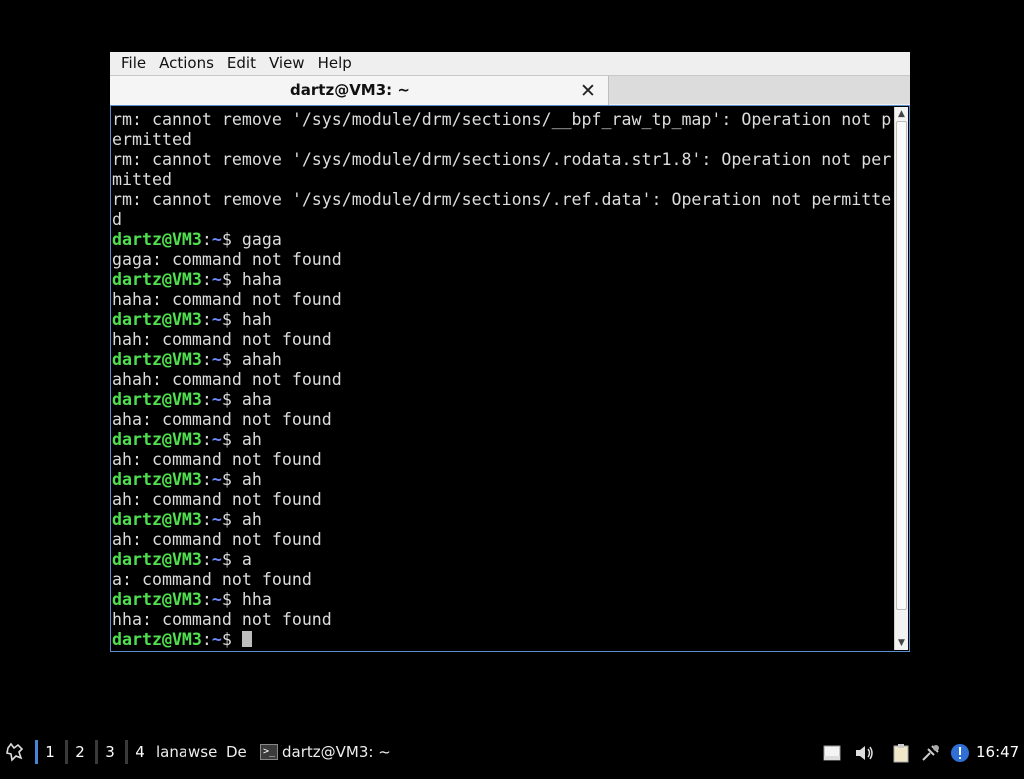  I want to click on clock: 16:47, so click(998, 752).